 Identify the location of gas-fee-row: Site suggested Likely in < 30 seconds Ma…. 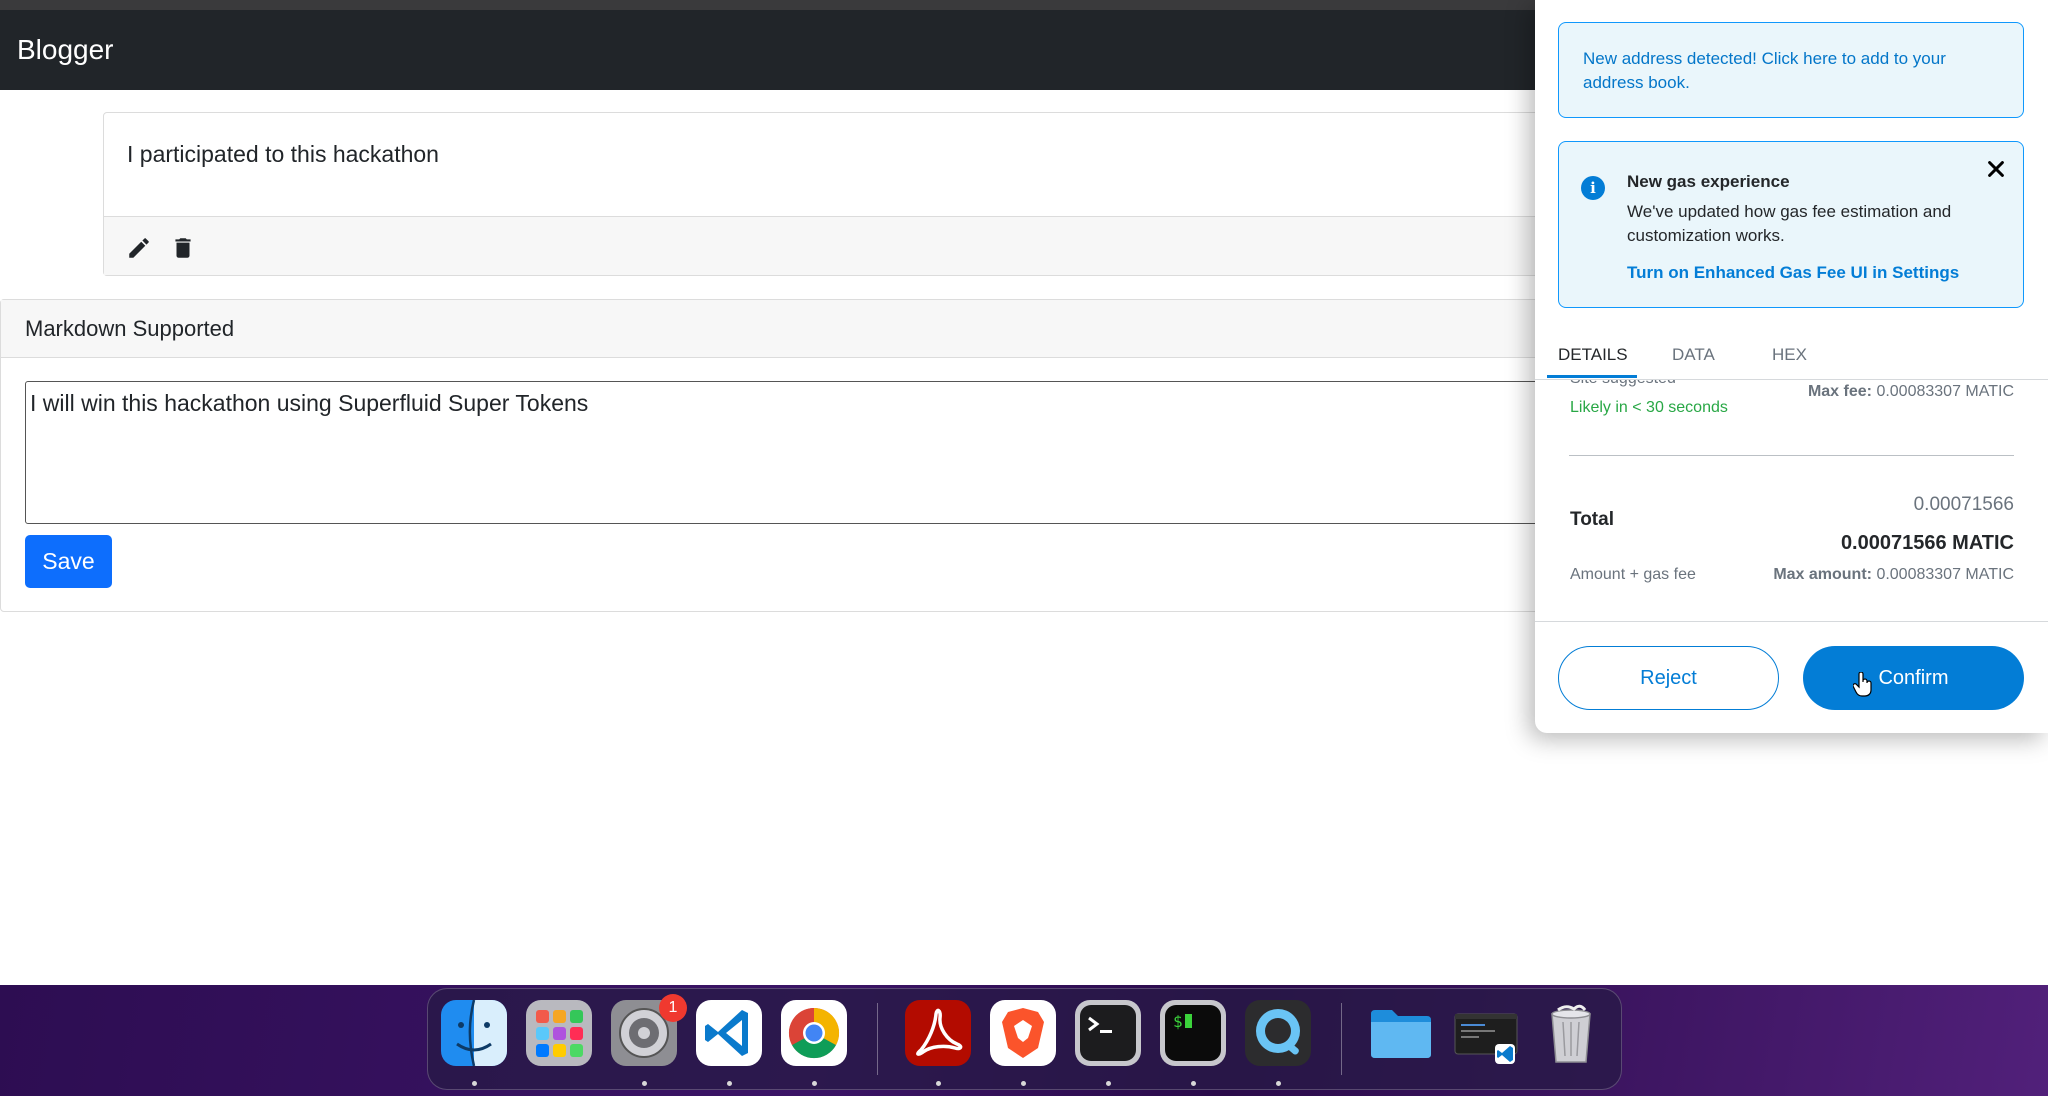
(1791, 417).